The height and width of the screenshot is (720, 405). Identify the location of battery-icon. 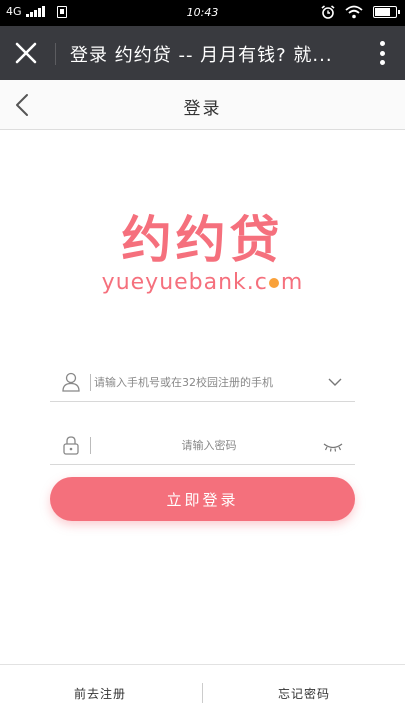
(386, 12).